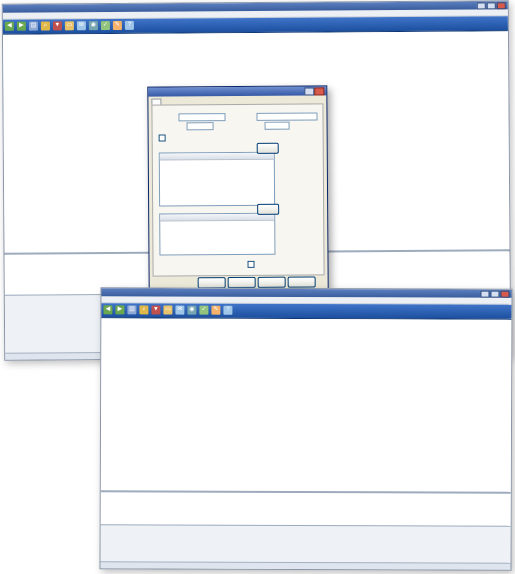  What do you see at coordinates (305, 565) in the screenshot?
I see `status-bar` at bounding box center [305, 565].